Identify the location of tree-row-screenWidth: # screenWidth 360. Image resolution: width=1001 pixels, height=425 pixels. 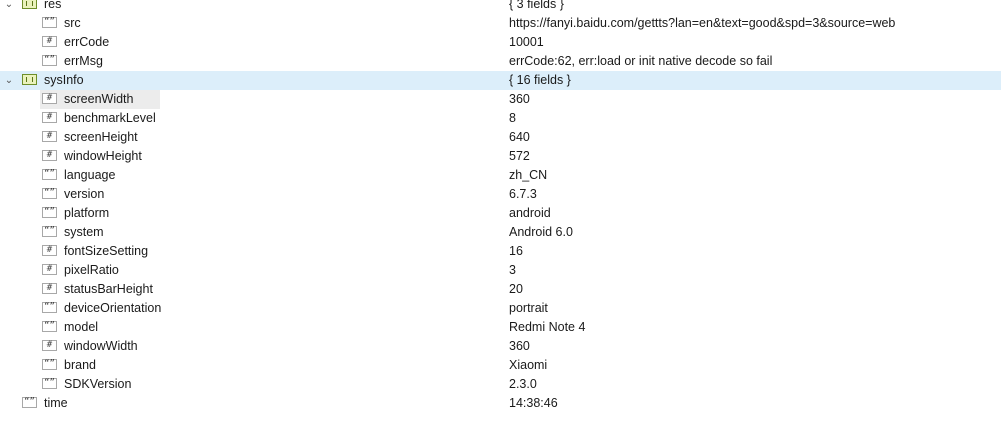
(500, 99).